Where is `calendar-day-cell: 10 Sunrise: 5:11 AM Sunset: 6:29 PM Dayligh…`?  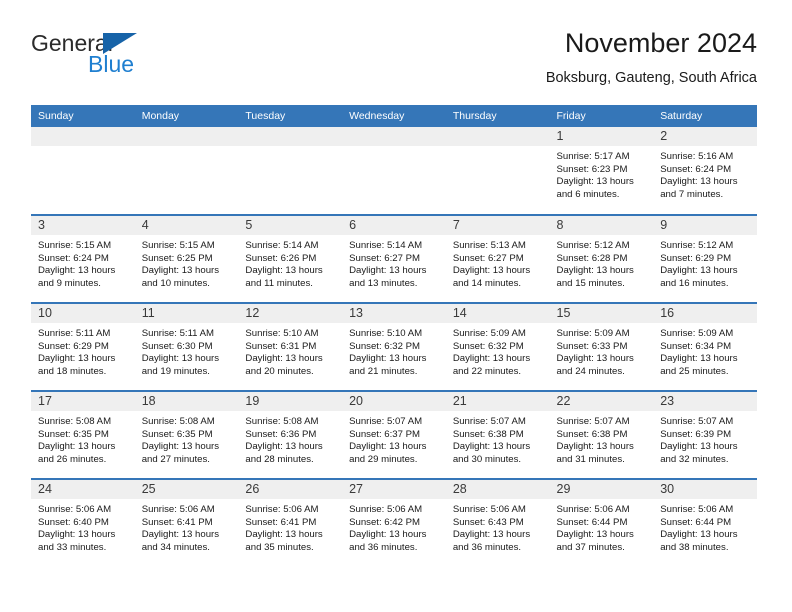 calendar-day-cell: 10 Sunrise: 5:11 AM Sunset: 6:29 PM Dayligh… is located at coordinates (83, 346).